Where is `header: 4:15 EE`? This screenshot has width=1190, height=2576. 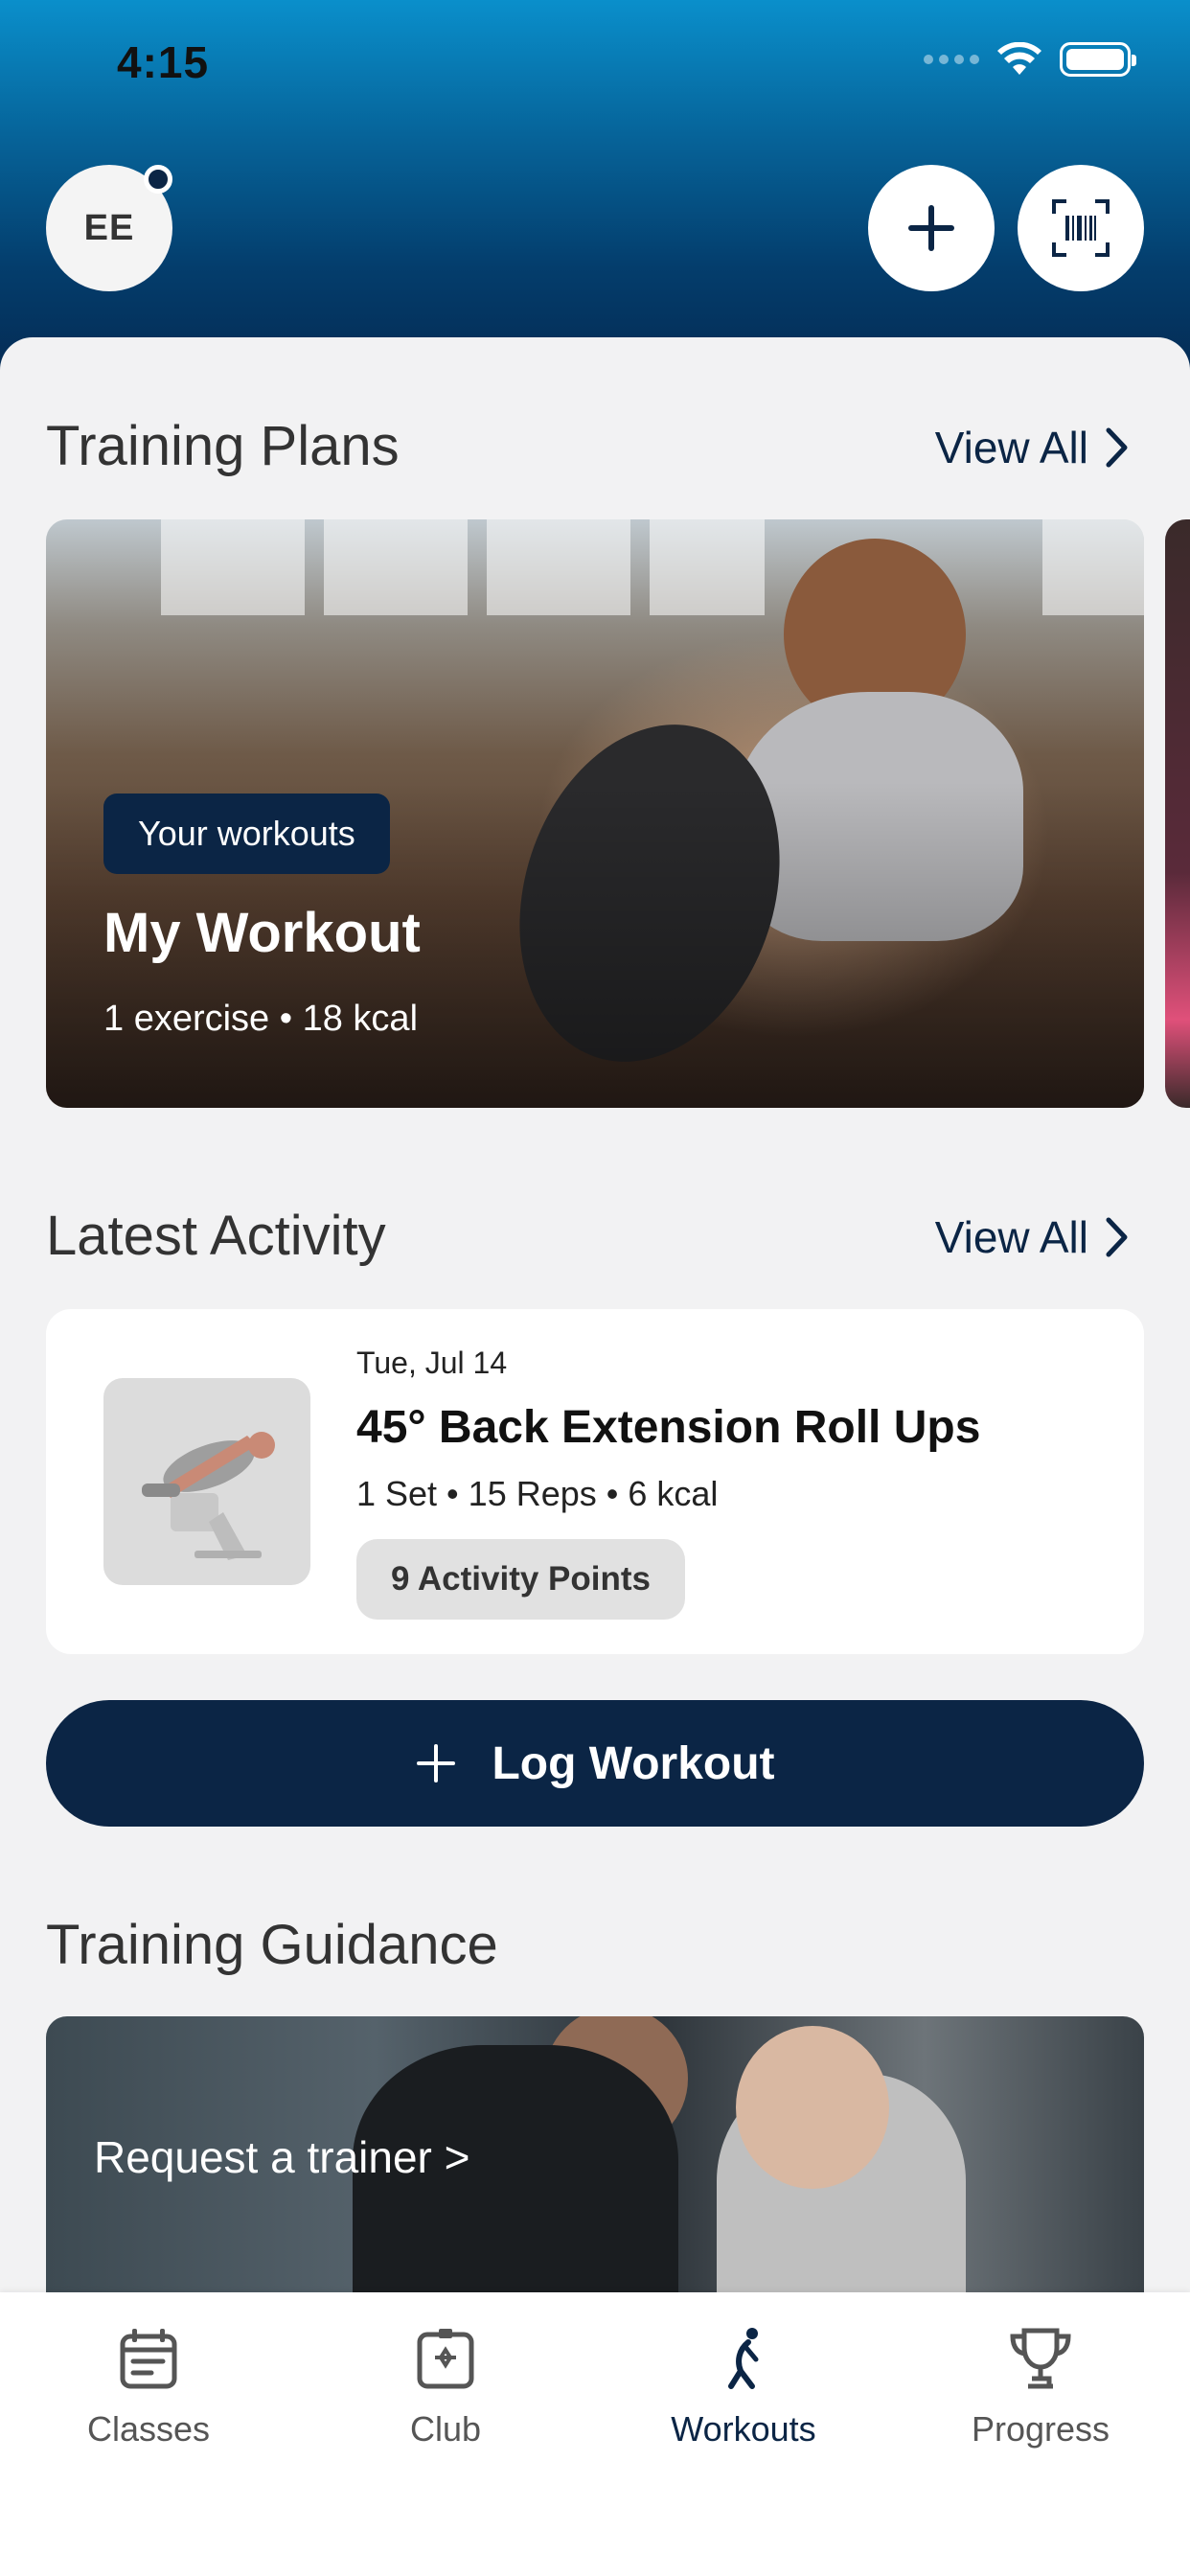
header: 4:15 EE is located at coordinates (595, 191).